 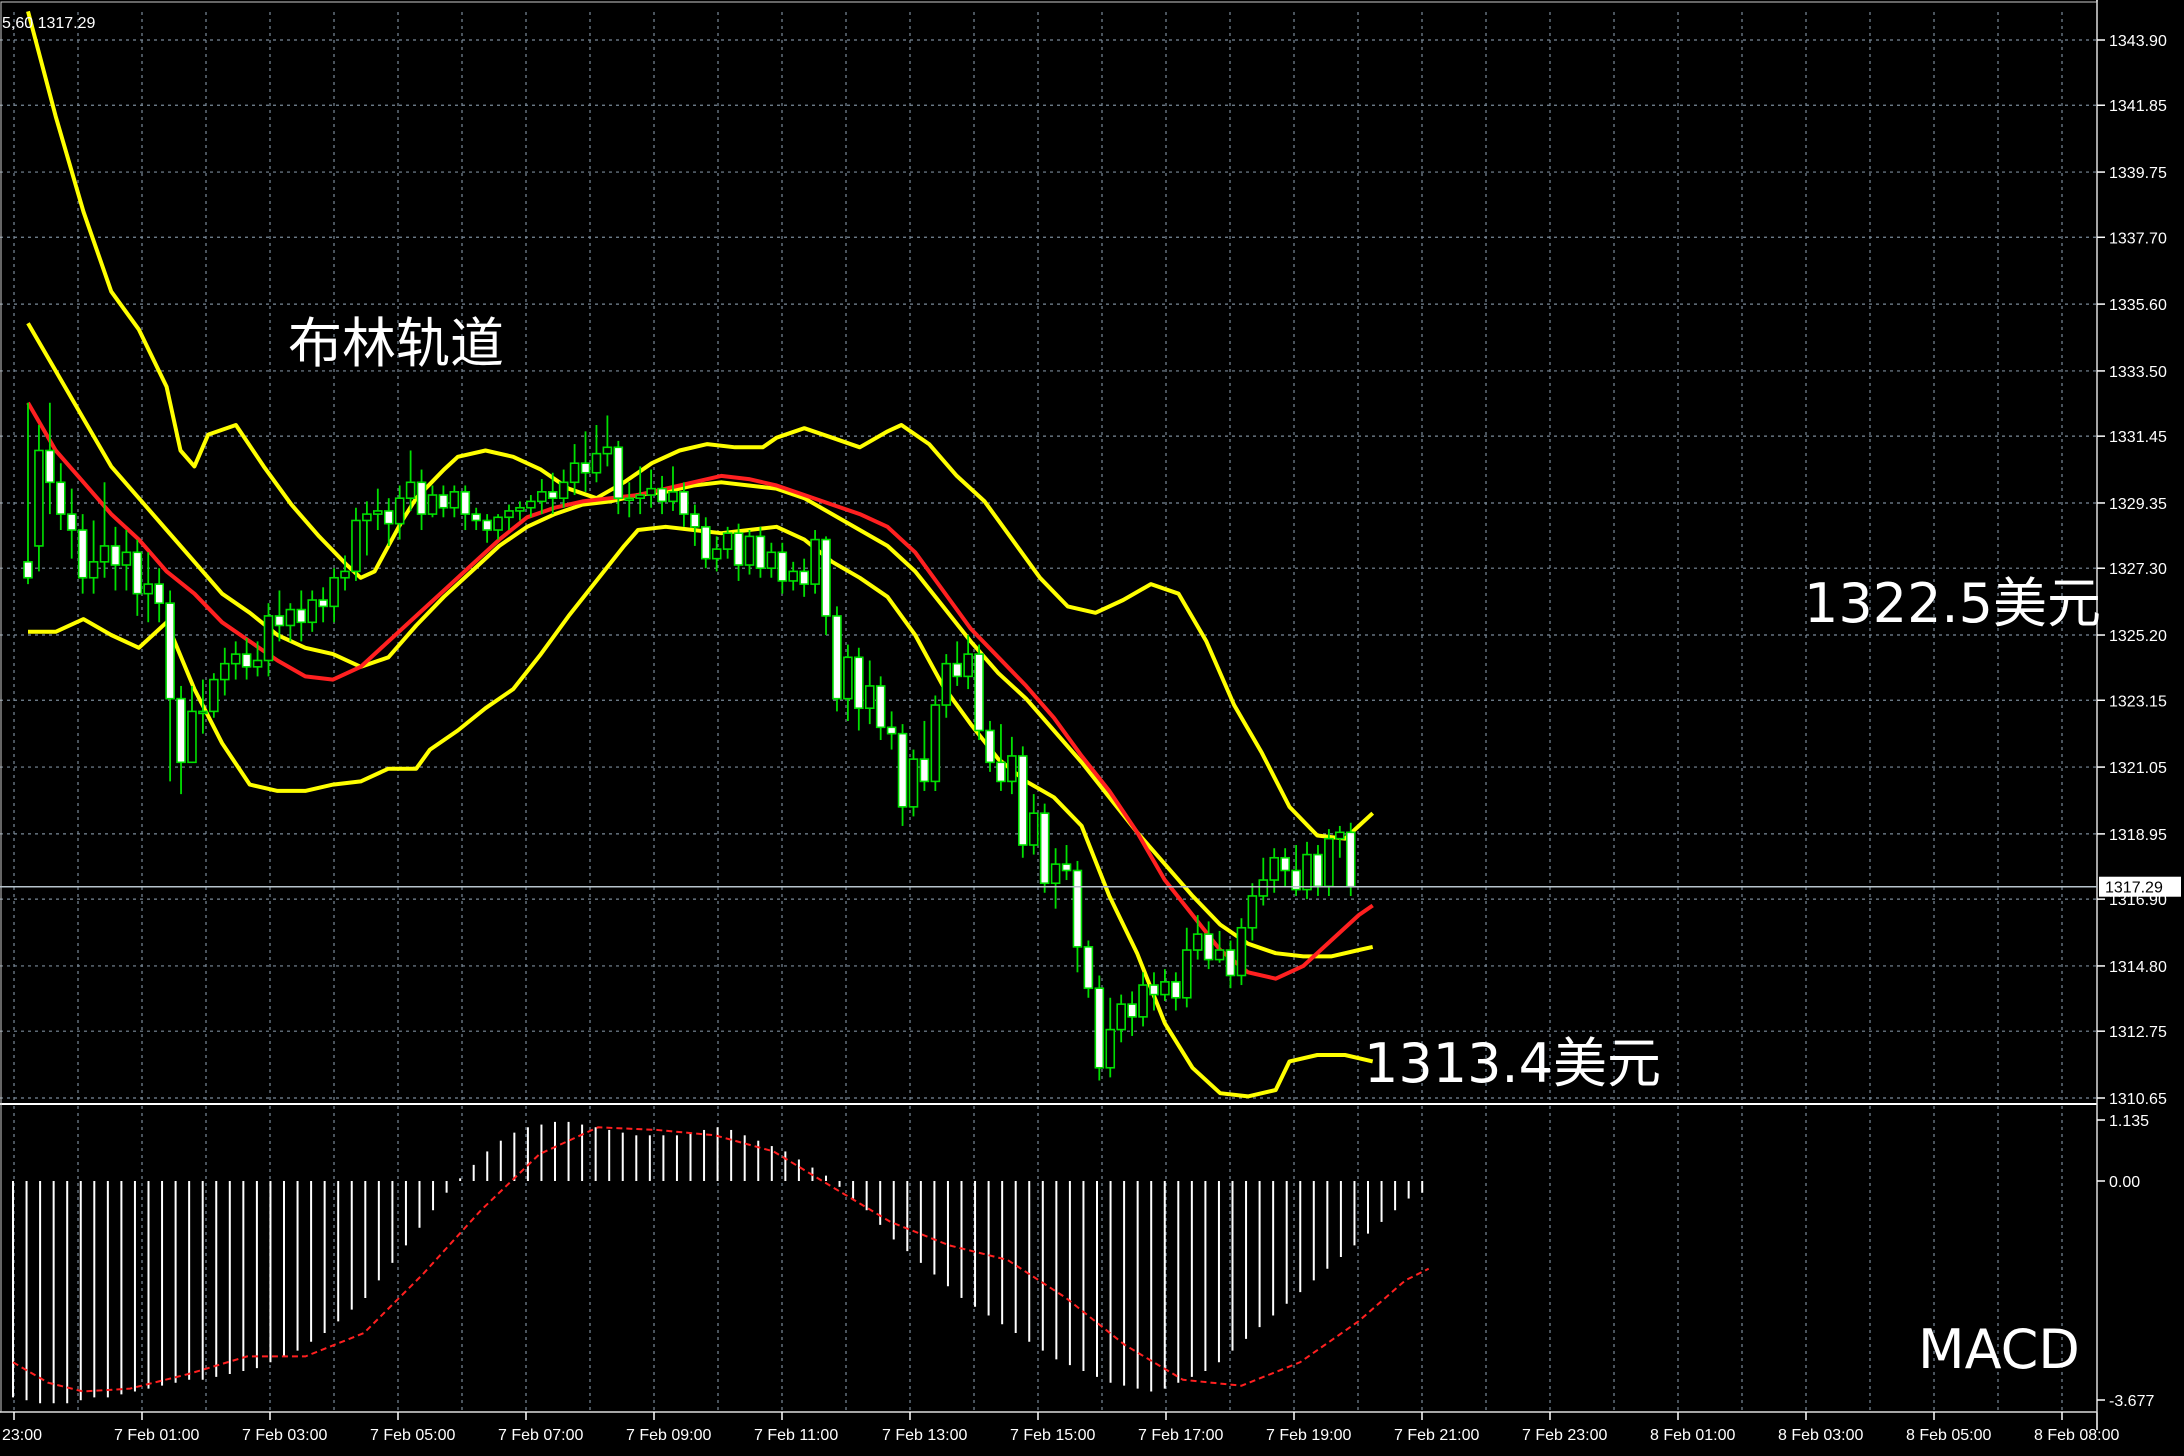 I want to click on price-tick-label: 1318.95, so click(x=2138, y=835).